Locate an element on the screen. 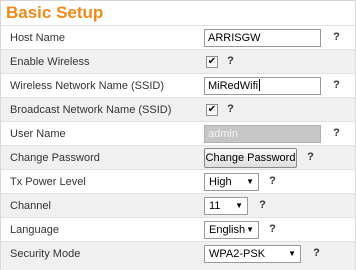 The width and height of the screenshot is (356, 270). text-cursor is located at coordinates (260, 85).